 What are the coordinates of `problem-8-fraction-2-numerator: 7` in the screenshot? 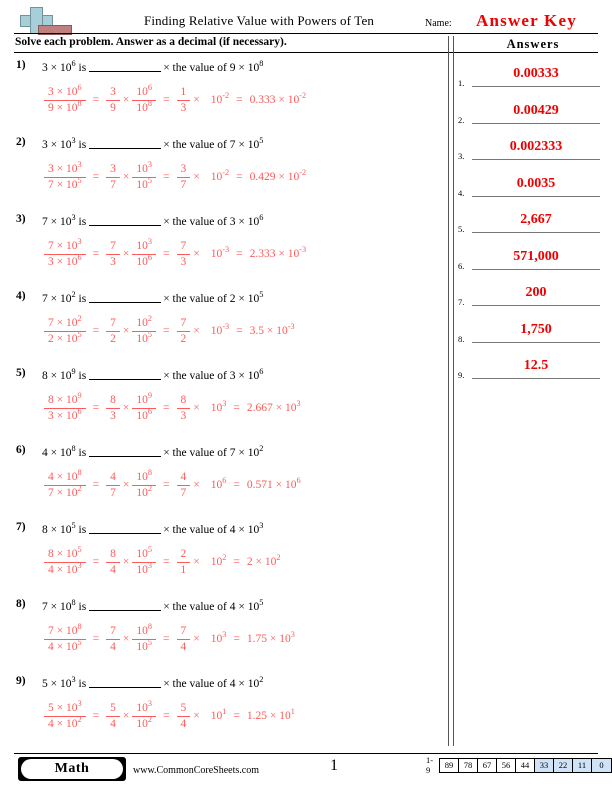 It's located at (113, 632).